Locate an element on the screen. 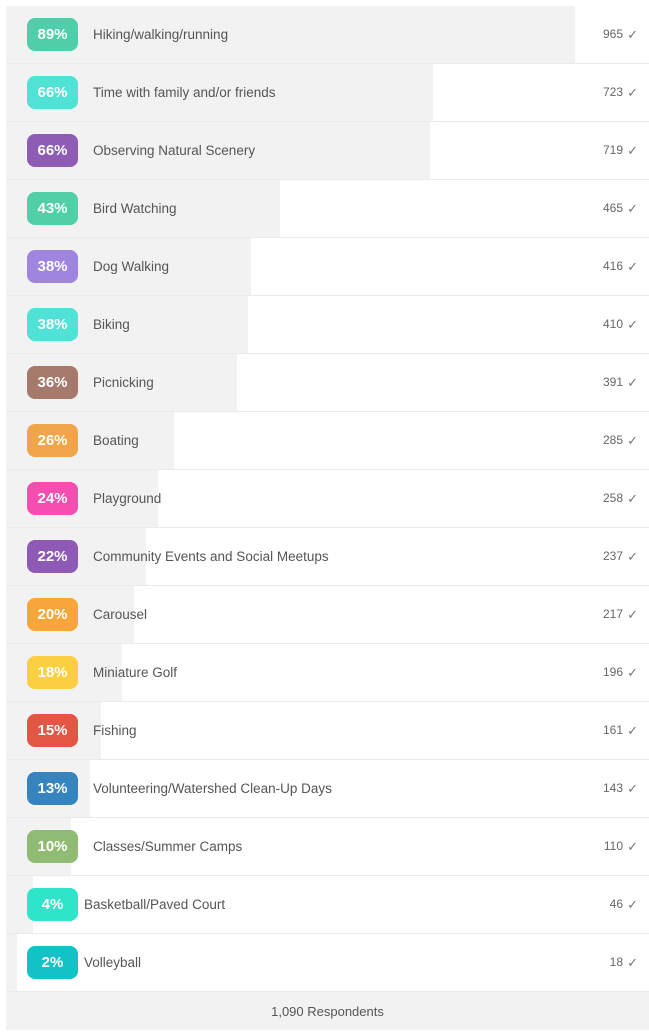 This screenshot has width=649, height=1032. response-count: 18 is located at coordinates (616, 962).